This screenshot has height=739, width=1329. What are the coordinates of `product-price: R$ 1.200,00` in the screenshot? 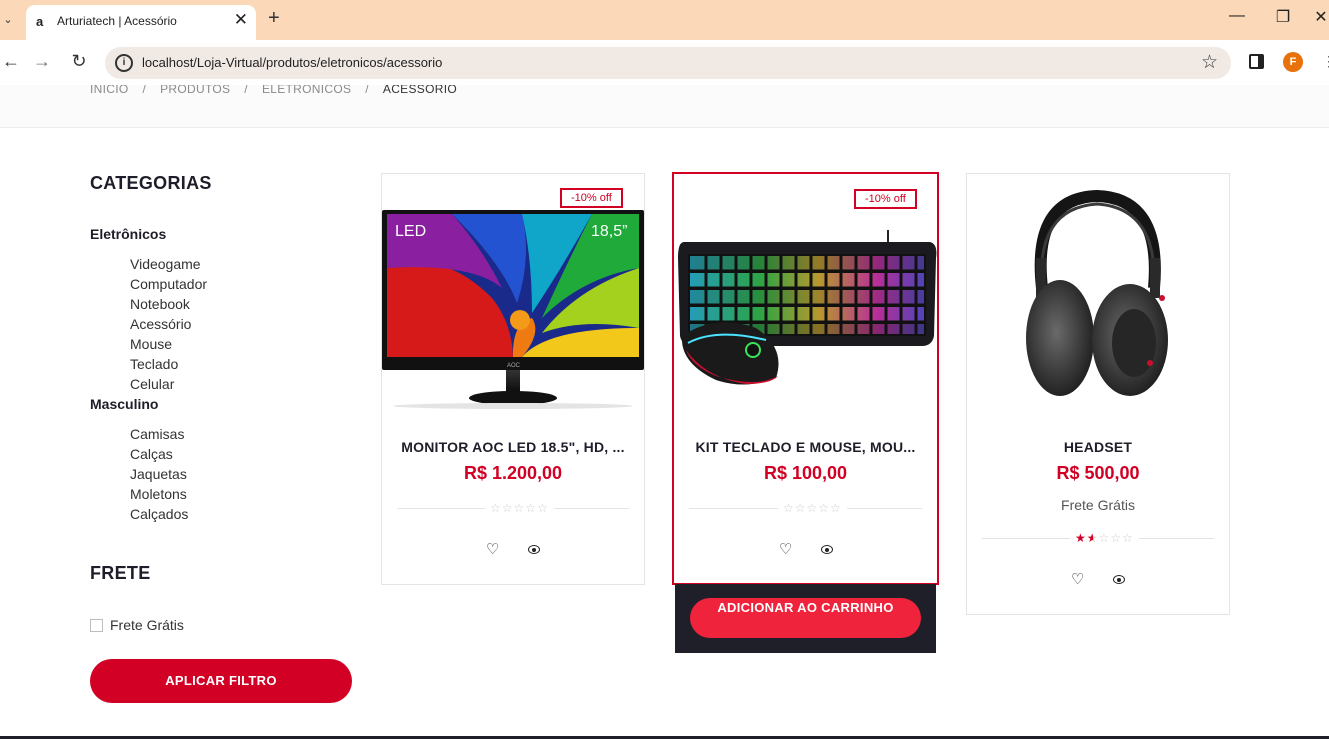 It's located at (513, 473).